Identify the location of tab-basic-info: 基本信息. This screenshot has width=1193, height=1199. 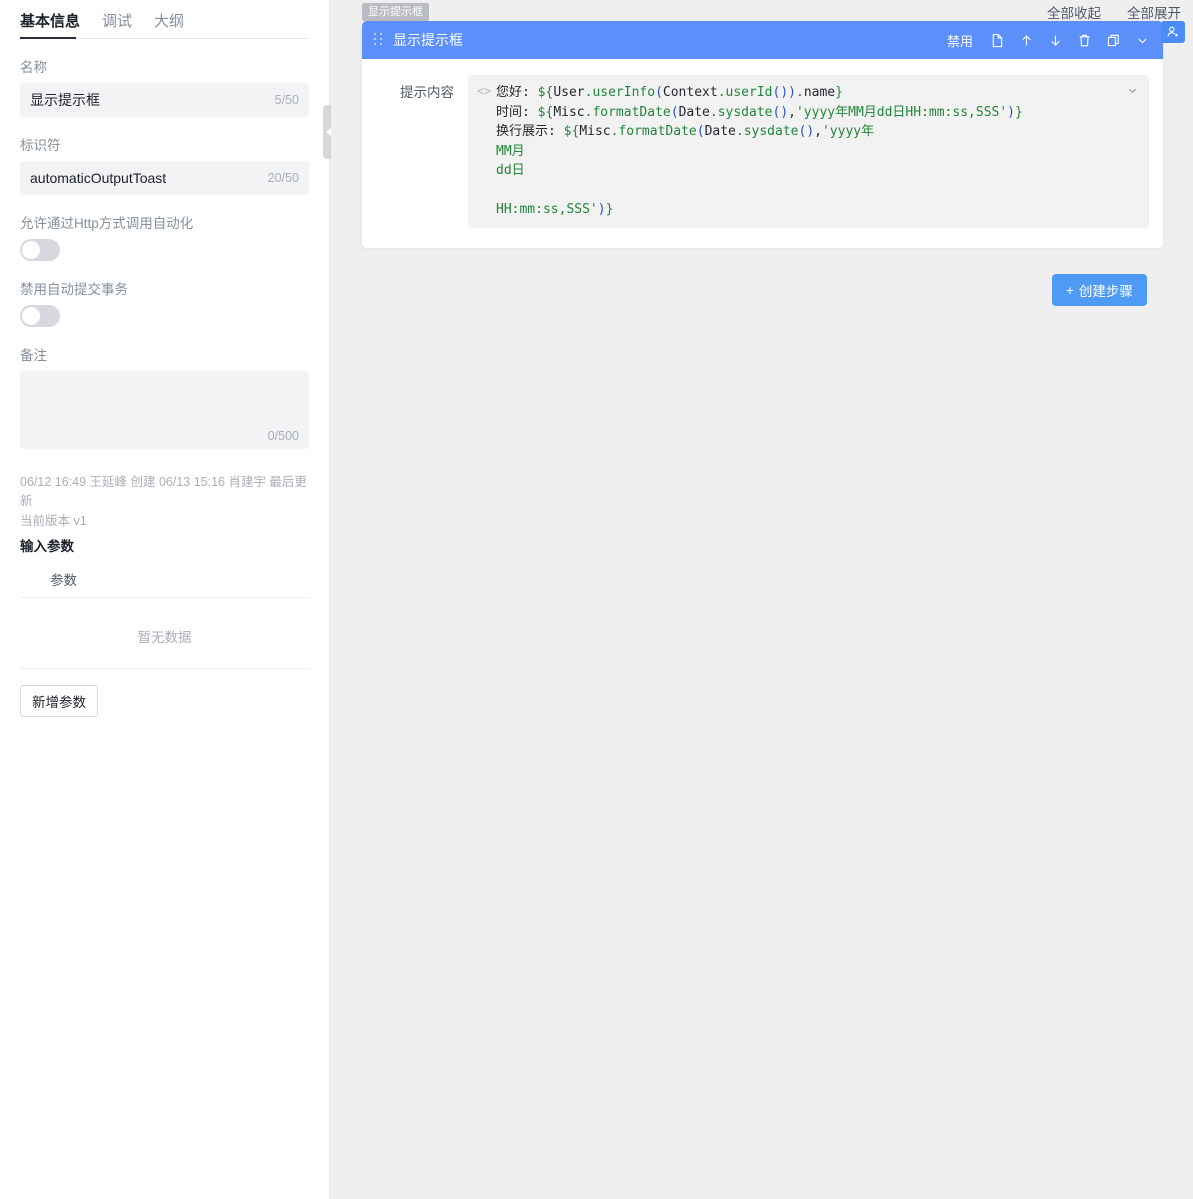
(50, 26).